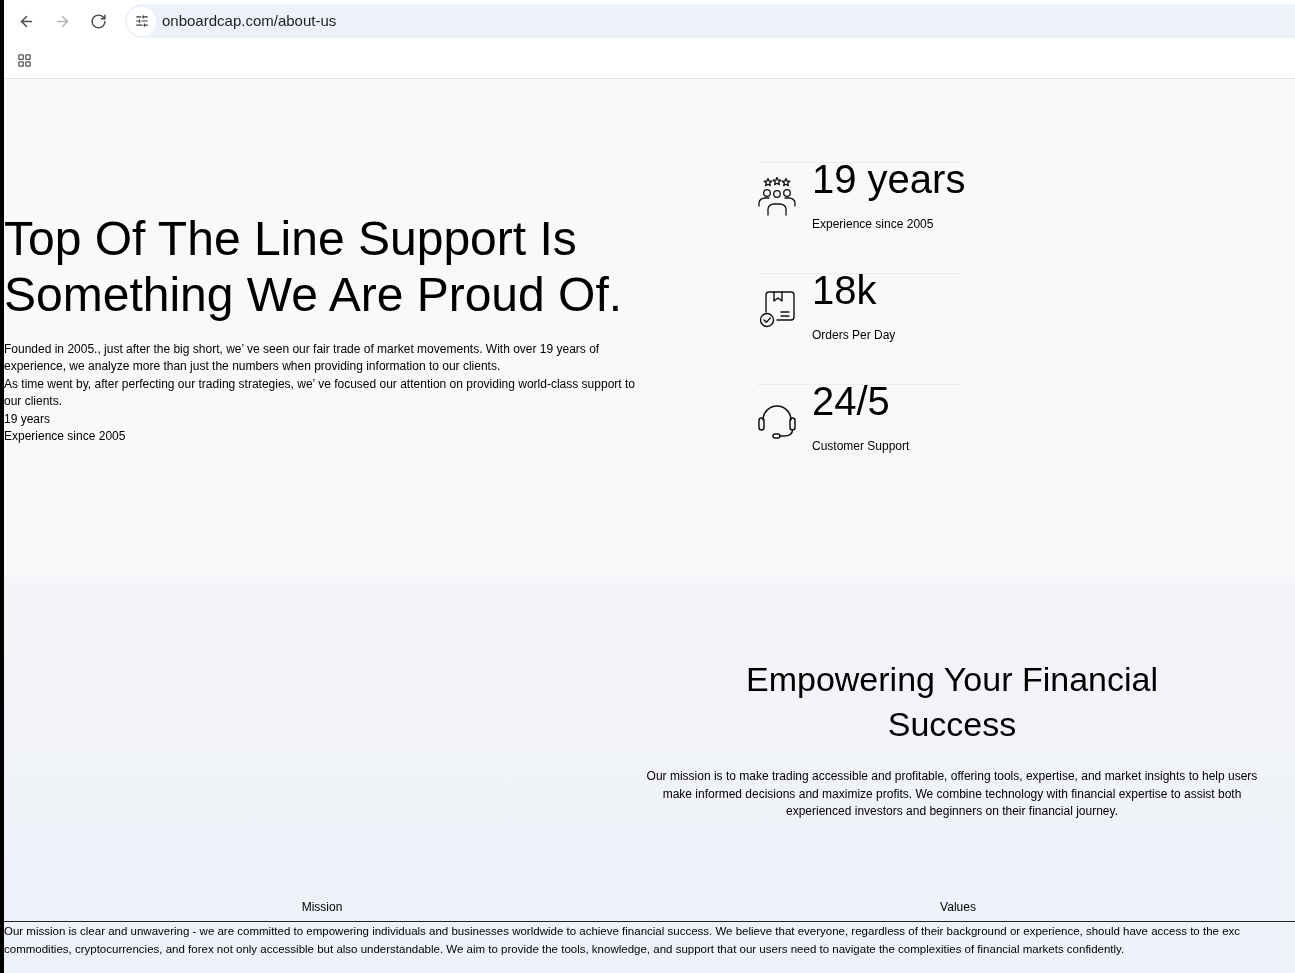 This screenshot has height=973, width=1295. Describe the element at coordinates (65, 436) in the screenshot. I see `stat-label-text: Experience since 2005` at that location.